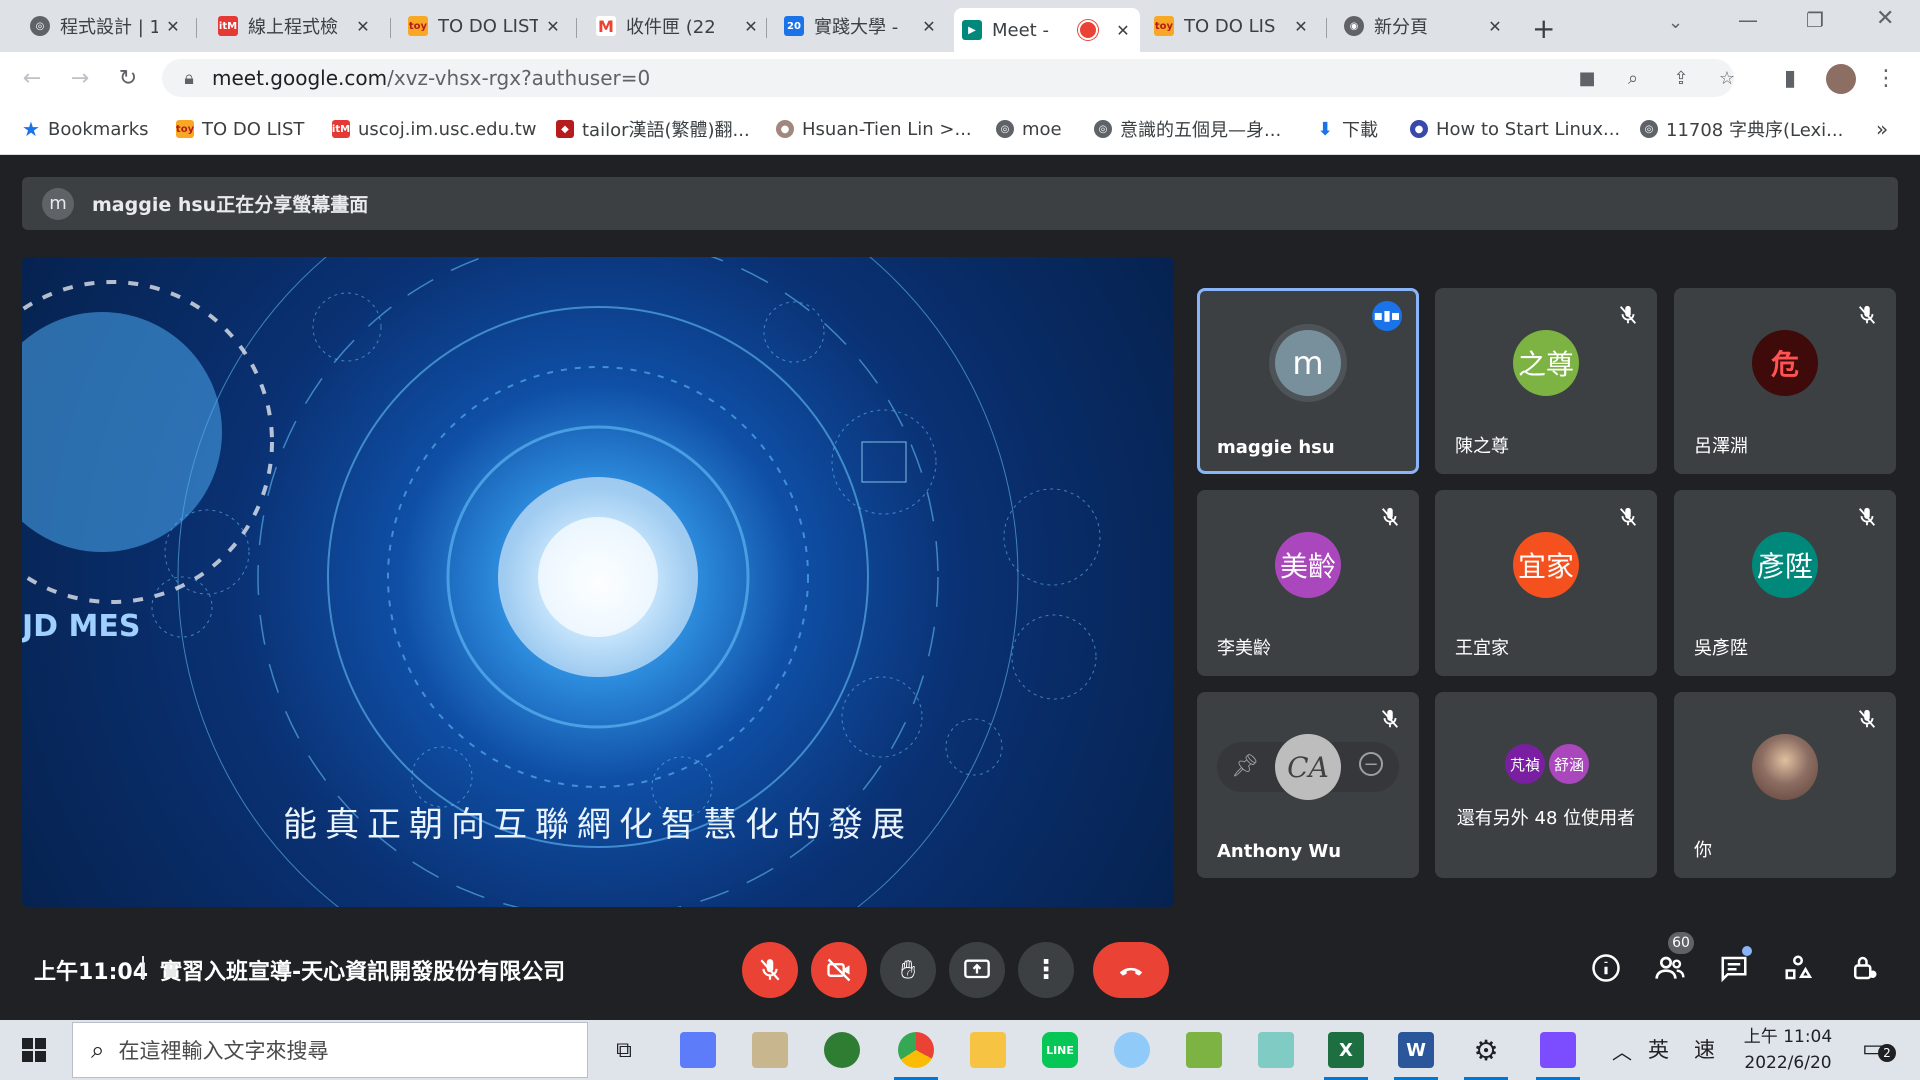 Image resolution: width=1920 pixels, height=1080 pixels. I want to click on participant-tile-5: 宜家 王宜家, so click(1546, 583).